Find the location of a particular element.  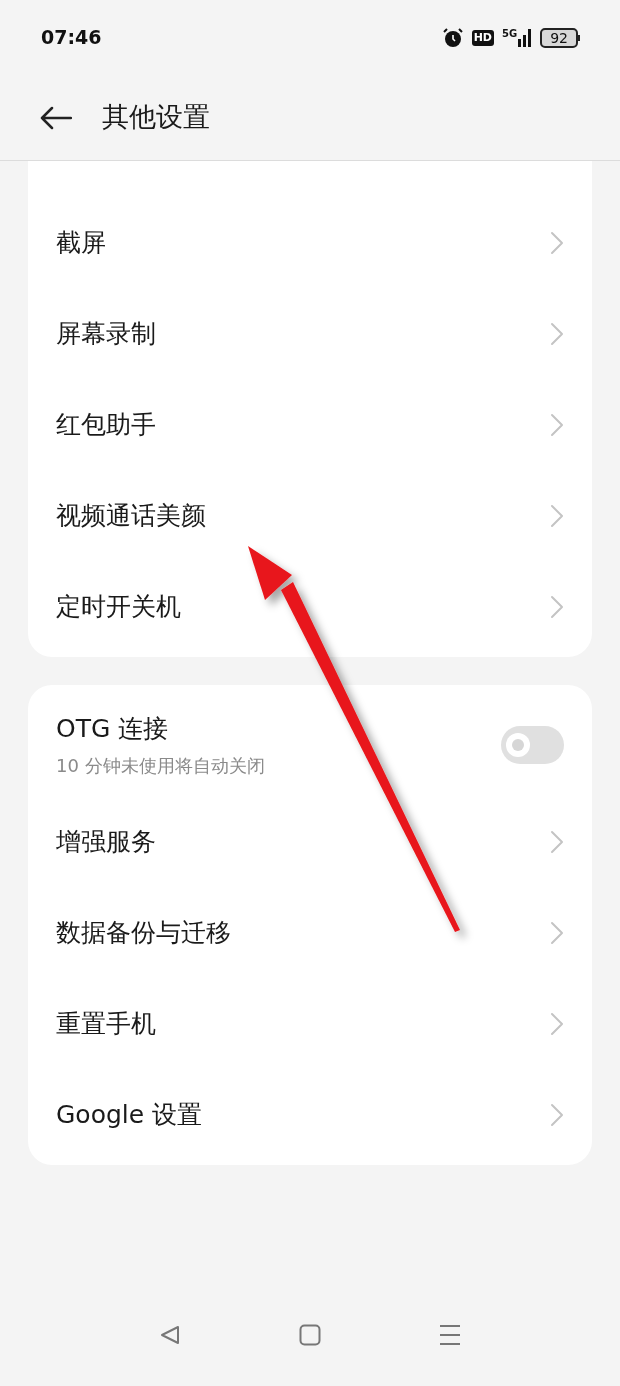

settings-item: 重置手机 is located at coordinates (310, 1023).